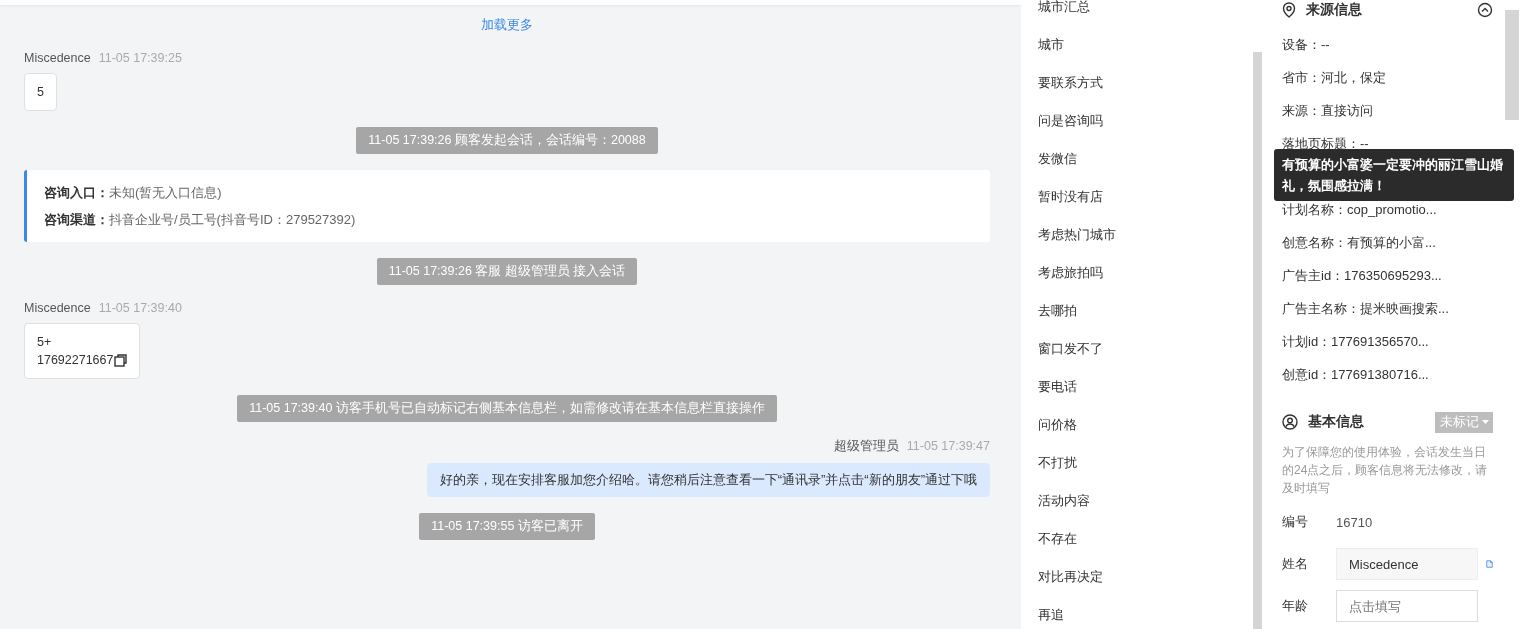 The image size is (1527, 629). Describe the element at coordinates (866, 446) in the screenshot. I see `sender-name: 超级管理员` at that location.